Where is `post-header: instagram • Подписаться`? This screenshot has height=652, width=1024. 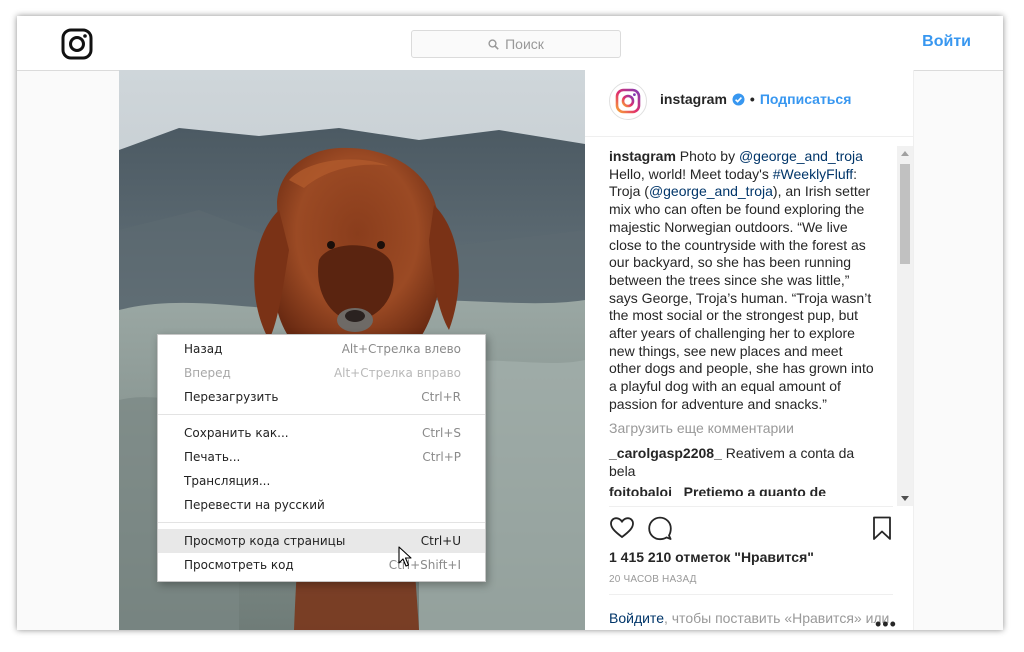 post-header: instagram • Подписаться is located at coordinates (749, 103).